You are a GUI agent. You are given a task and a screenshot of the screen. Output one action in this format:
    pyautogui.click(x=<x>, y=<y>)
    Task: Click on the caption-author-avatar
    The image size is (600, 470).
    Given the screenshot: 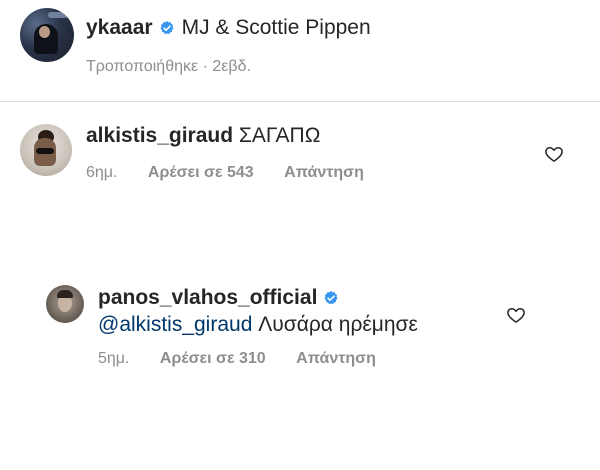 What is the action you would take?
    pyautogui.click(x=47, y=35)
    